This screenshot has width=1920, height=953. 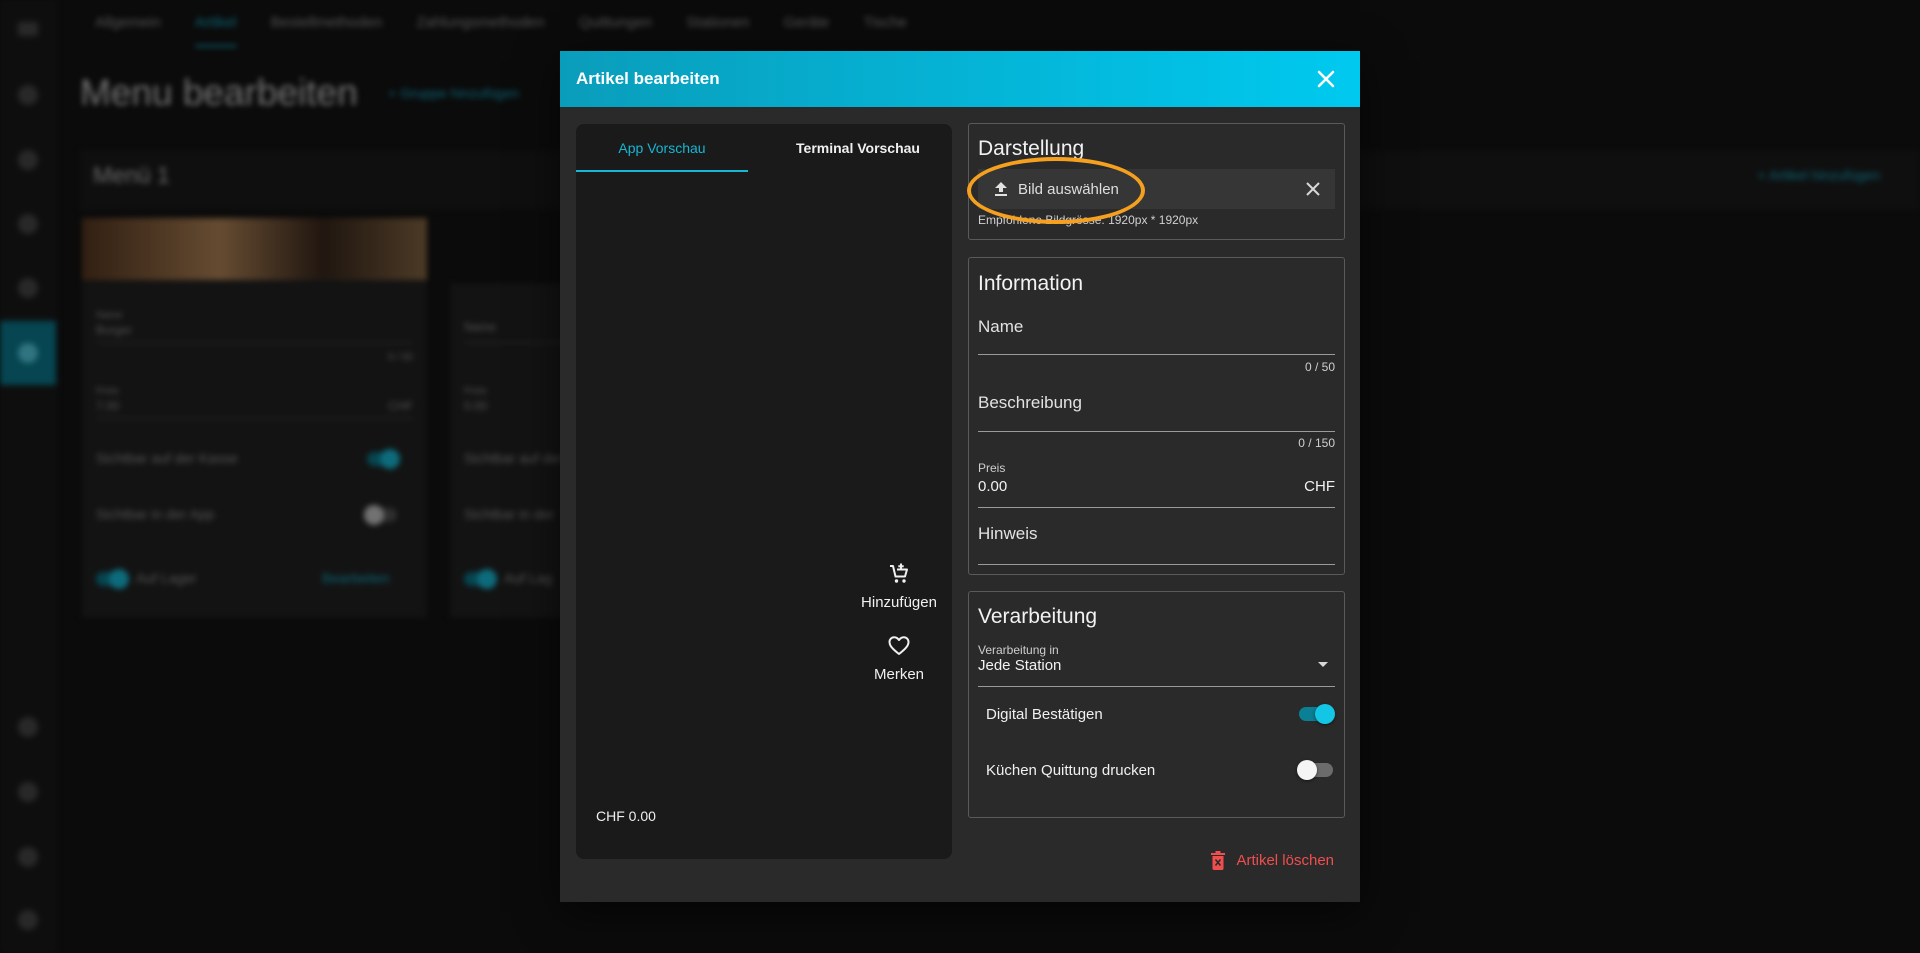 I want to click on select-image-button: Bild auswählen, so click(x=1055, y=189).